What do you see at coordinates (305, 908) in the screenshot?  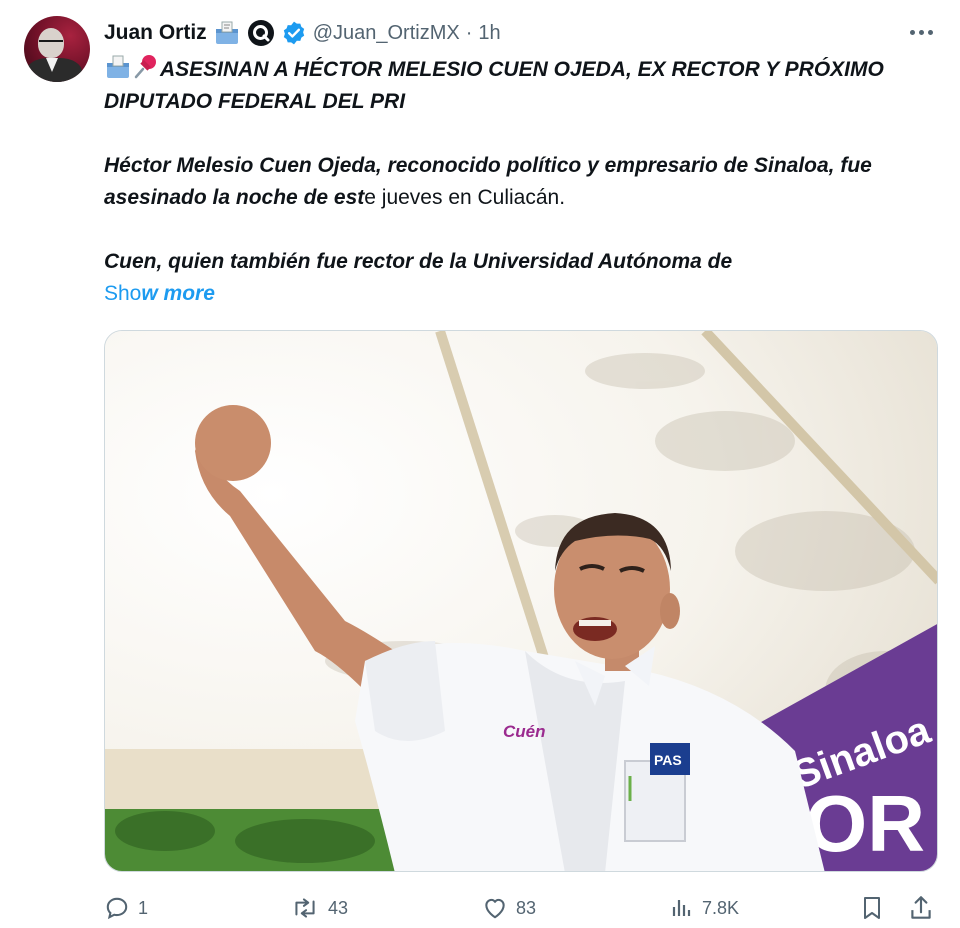 I see `repost-icon` at bounding box center [305, 908].